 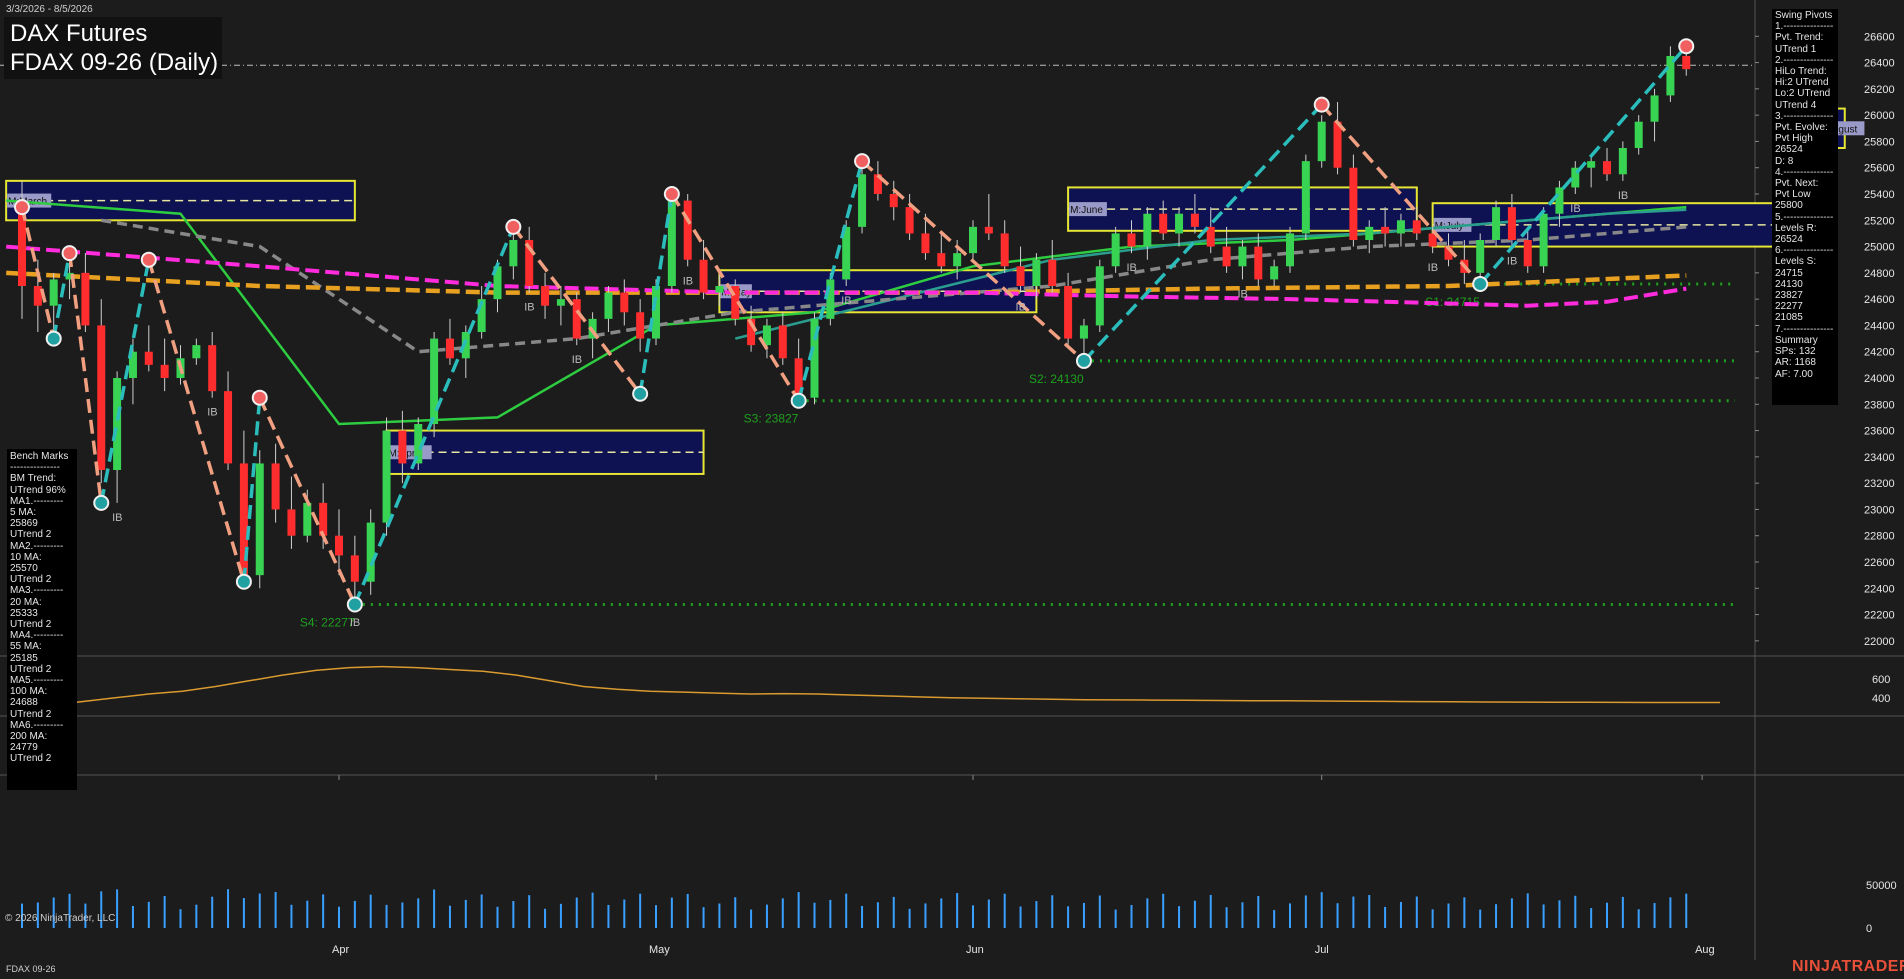 What do you see at coordinates (1879, 64) in the screenshot?
I see `y-tick-label: 26400` at bounding box center [1879, 64].